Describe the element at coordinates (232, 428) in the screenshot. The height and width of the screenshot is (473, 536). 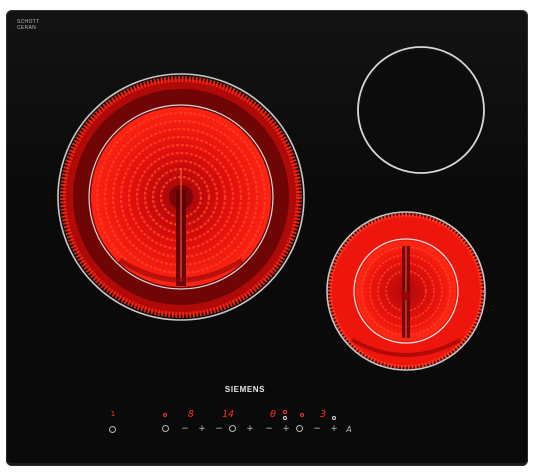
I see `timer-clock-icon` at that location.